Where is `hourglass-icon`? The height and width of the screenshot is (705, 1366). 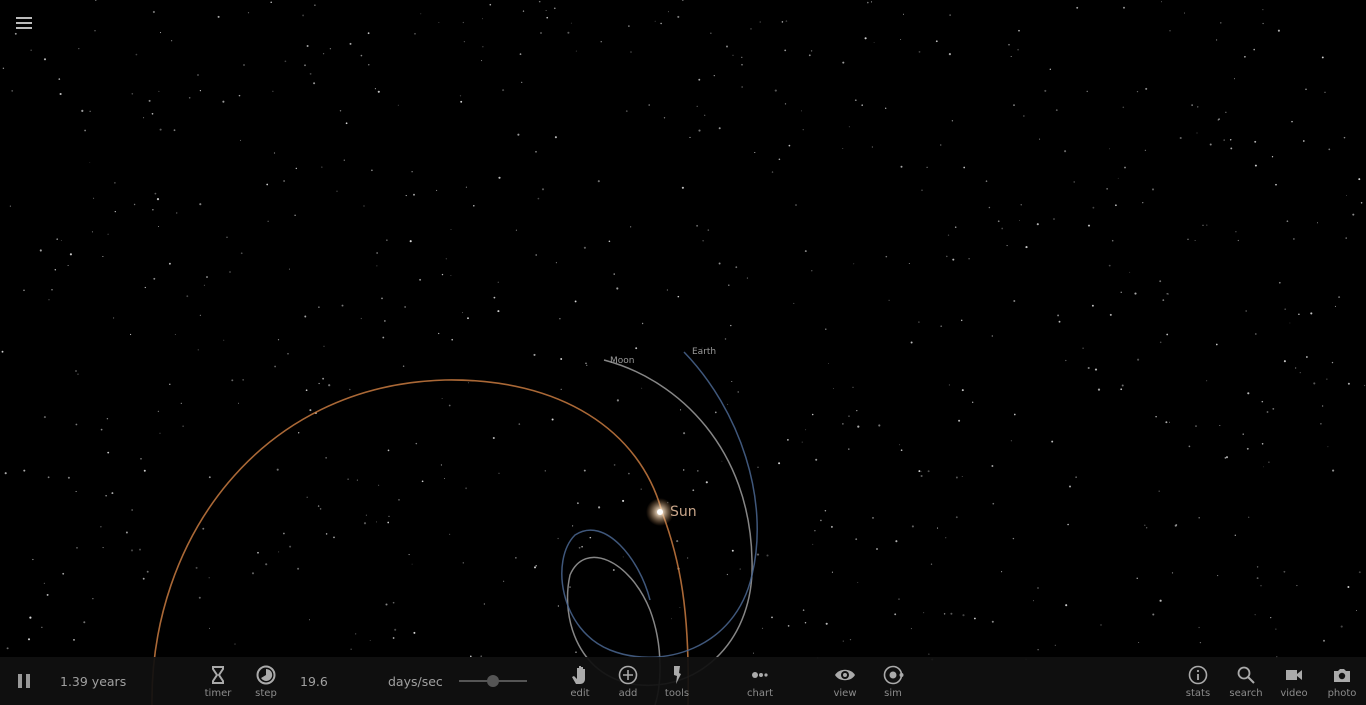 hourglass-icon is located at coordinates (218, 674).